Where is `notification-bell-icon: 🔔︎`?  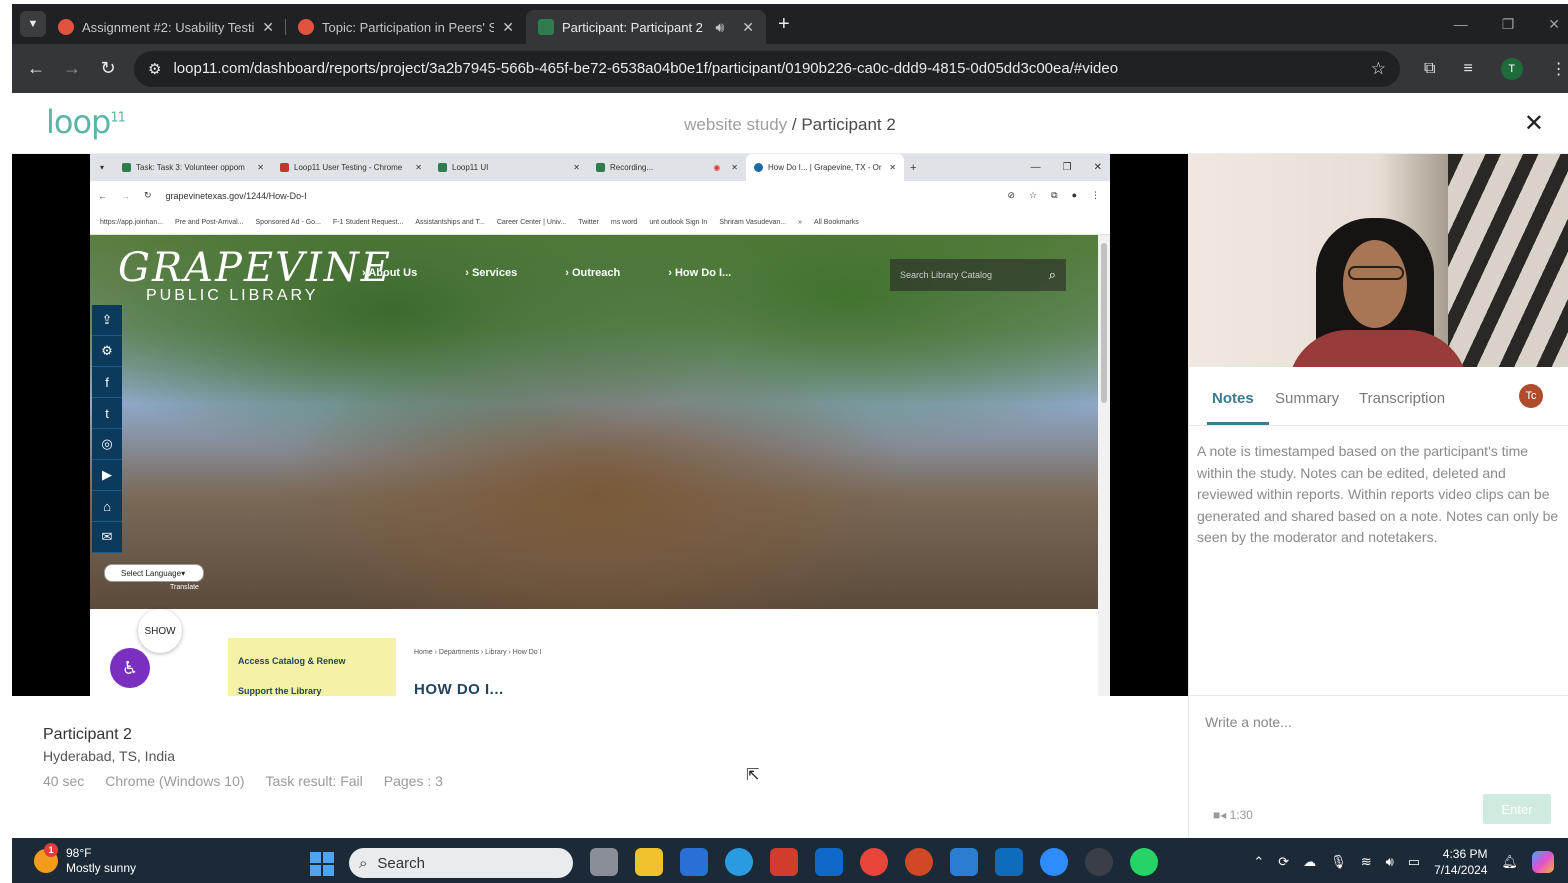 notification-bell-icon: 🔔︎ is located at coordinates (1509, 862).